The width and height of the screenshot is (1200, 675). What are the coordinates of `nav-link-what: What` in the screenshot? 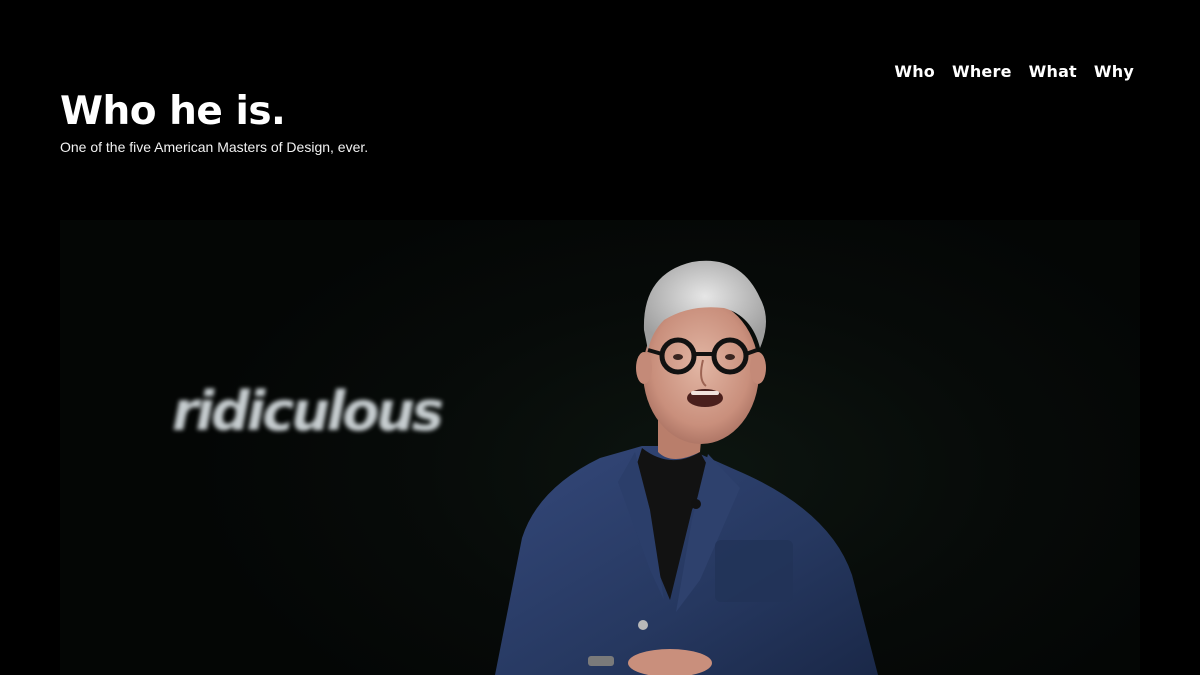 It's located at (1053, 71).